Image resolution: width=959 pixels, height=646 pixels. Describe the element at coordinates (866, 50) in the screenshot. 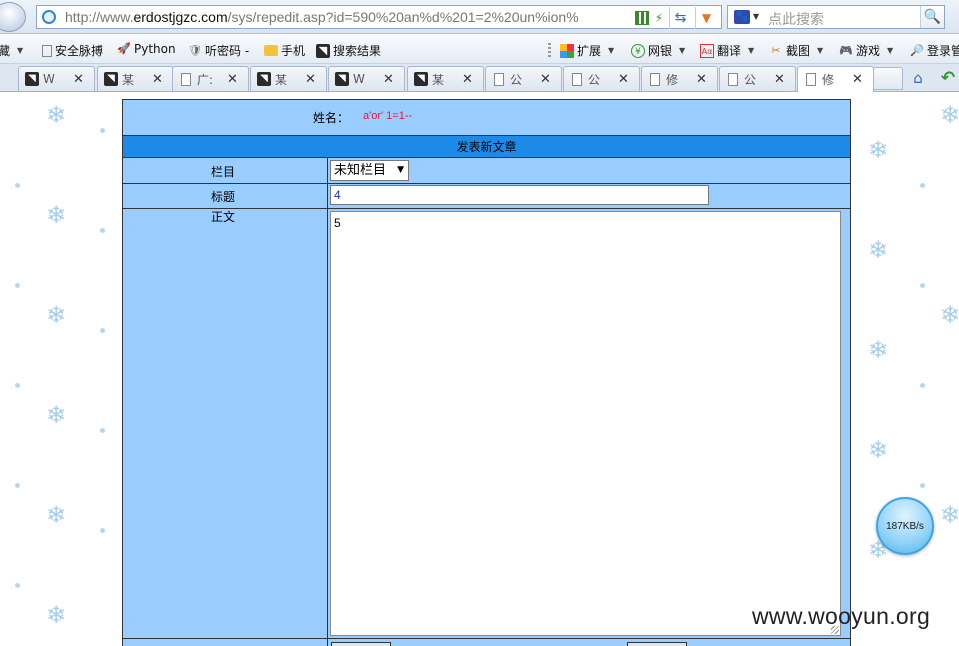

I see `games-menu: 🎮 游戏 ▼` at that location.